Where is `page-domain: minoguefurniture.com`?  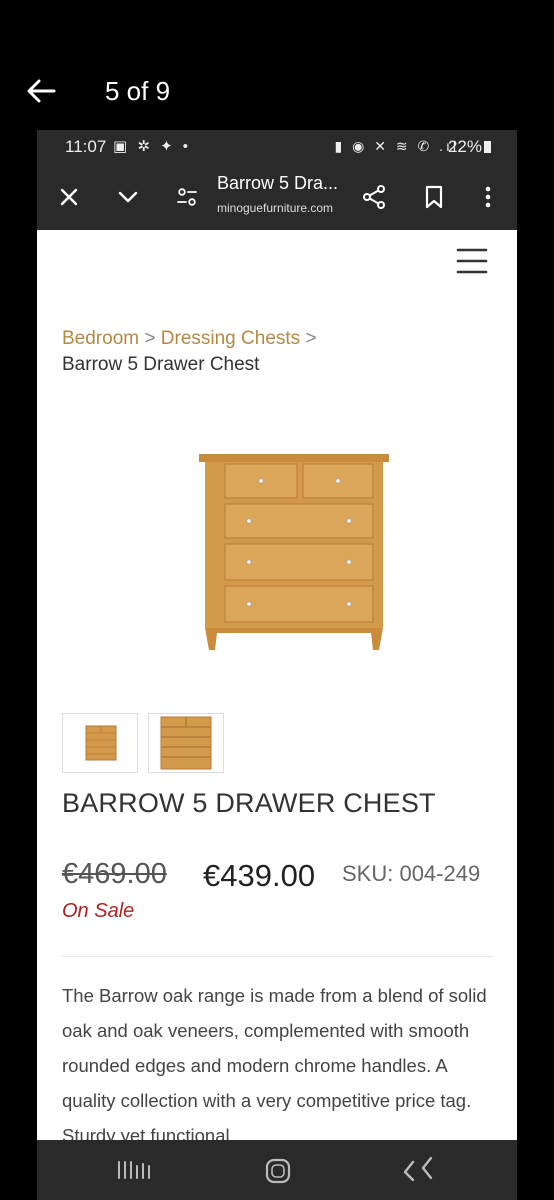 page-domain: minoguefurniture.com is located at coordinates (275, 208).